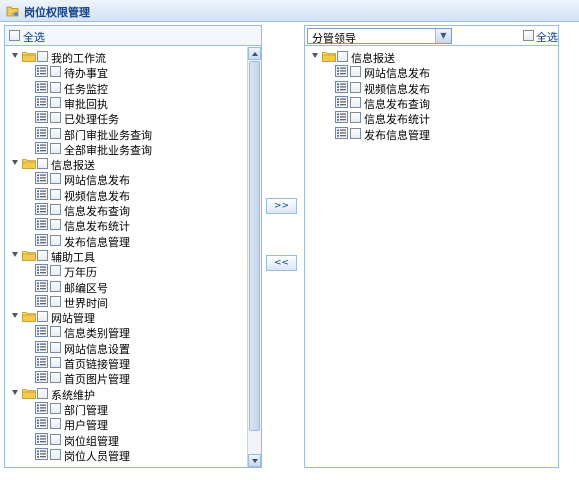  I want to click on tree-item: 待办事宜, so click(125, 72).